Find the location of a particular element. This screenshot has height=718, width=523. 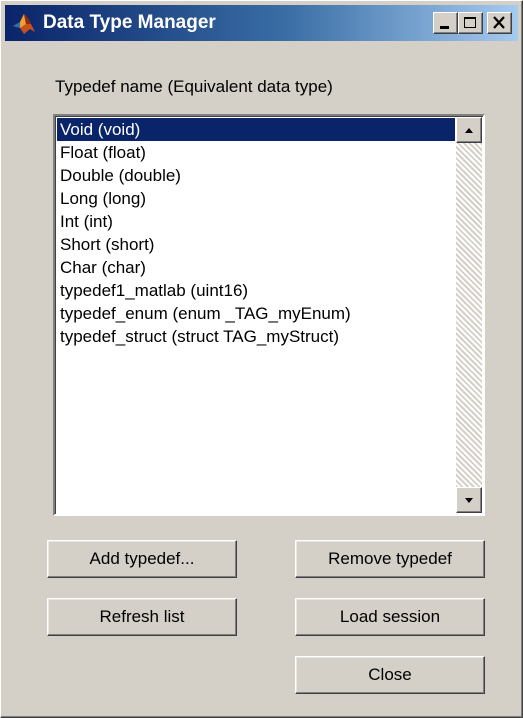

vertical-scrollbar is located at coordinates (469, 315).